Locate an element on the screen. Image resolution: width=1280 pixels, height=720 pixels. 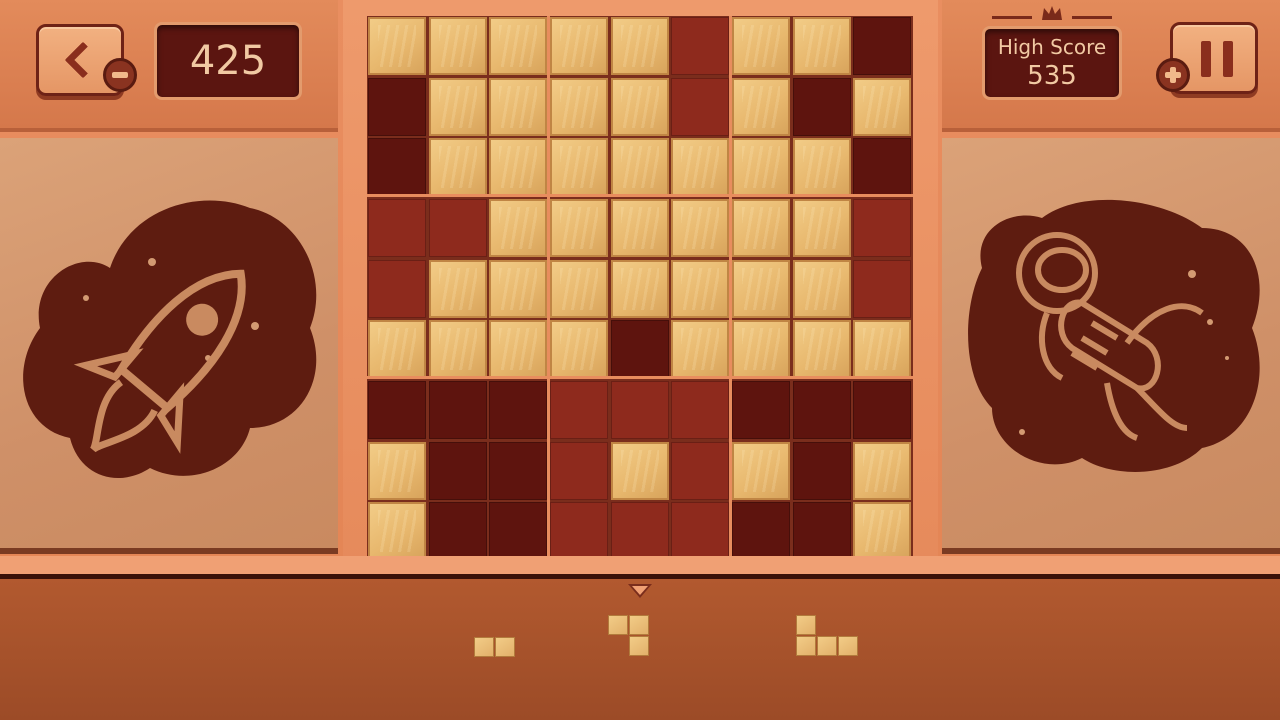
crown-divider-left is located at coordinates (1012, 17).